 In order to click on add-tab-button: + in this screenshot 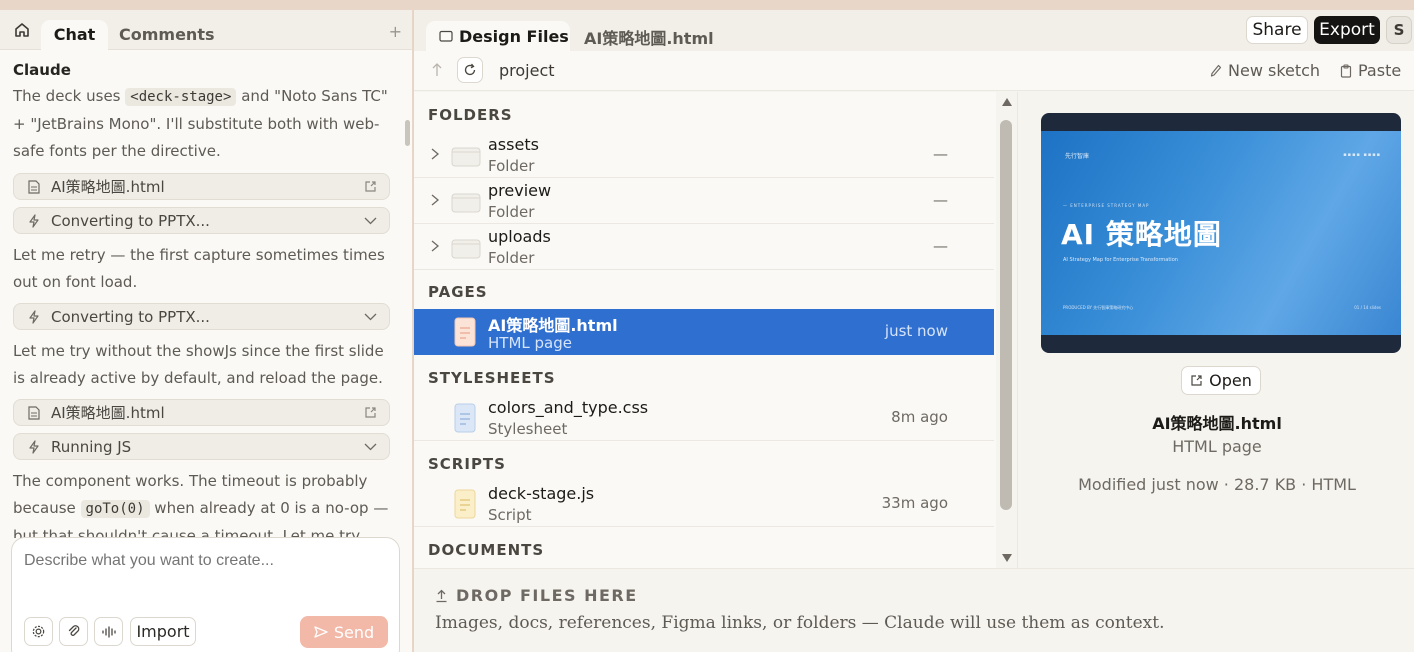, I will do `click(395, 31)`.